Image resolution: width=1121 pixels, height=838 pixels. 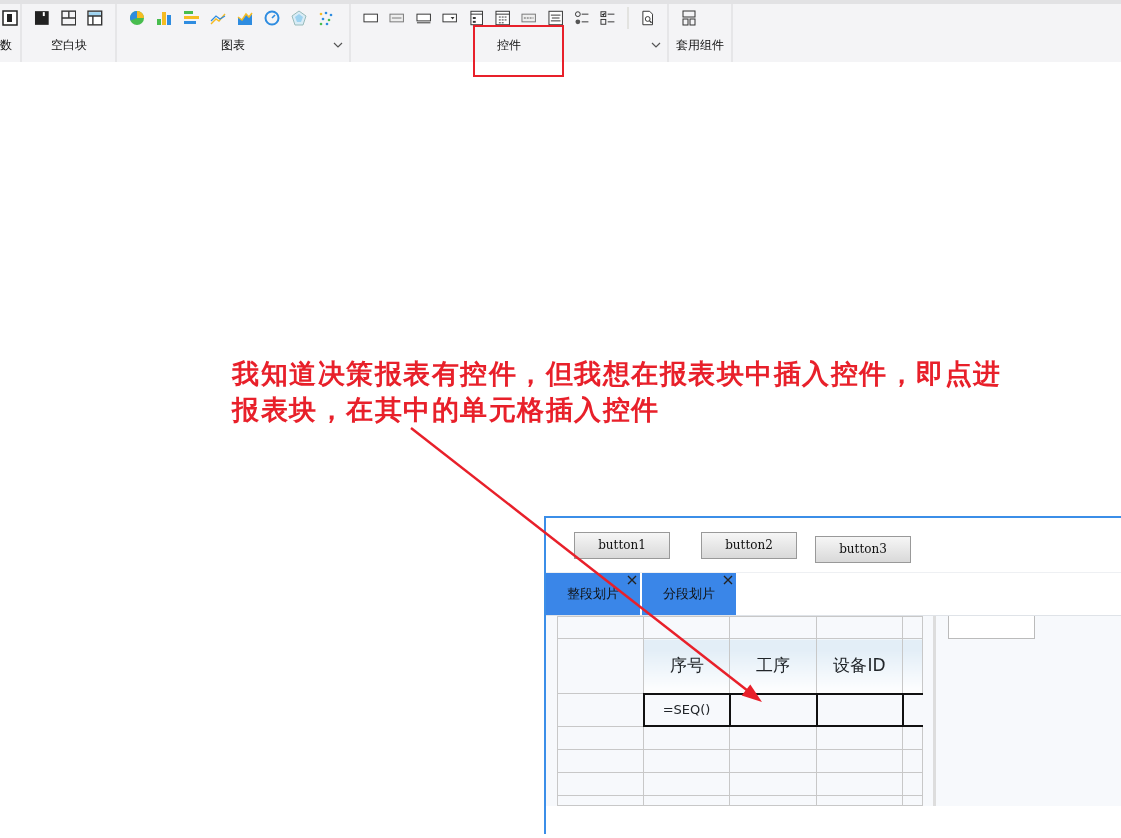 What do you see at coordinates (608, 18) in the screenshot?
I see `checkbox-group-icon` at bounding box center [608, 18].